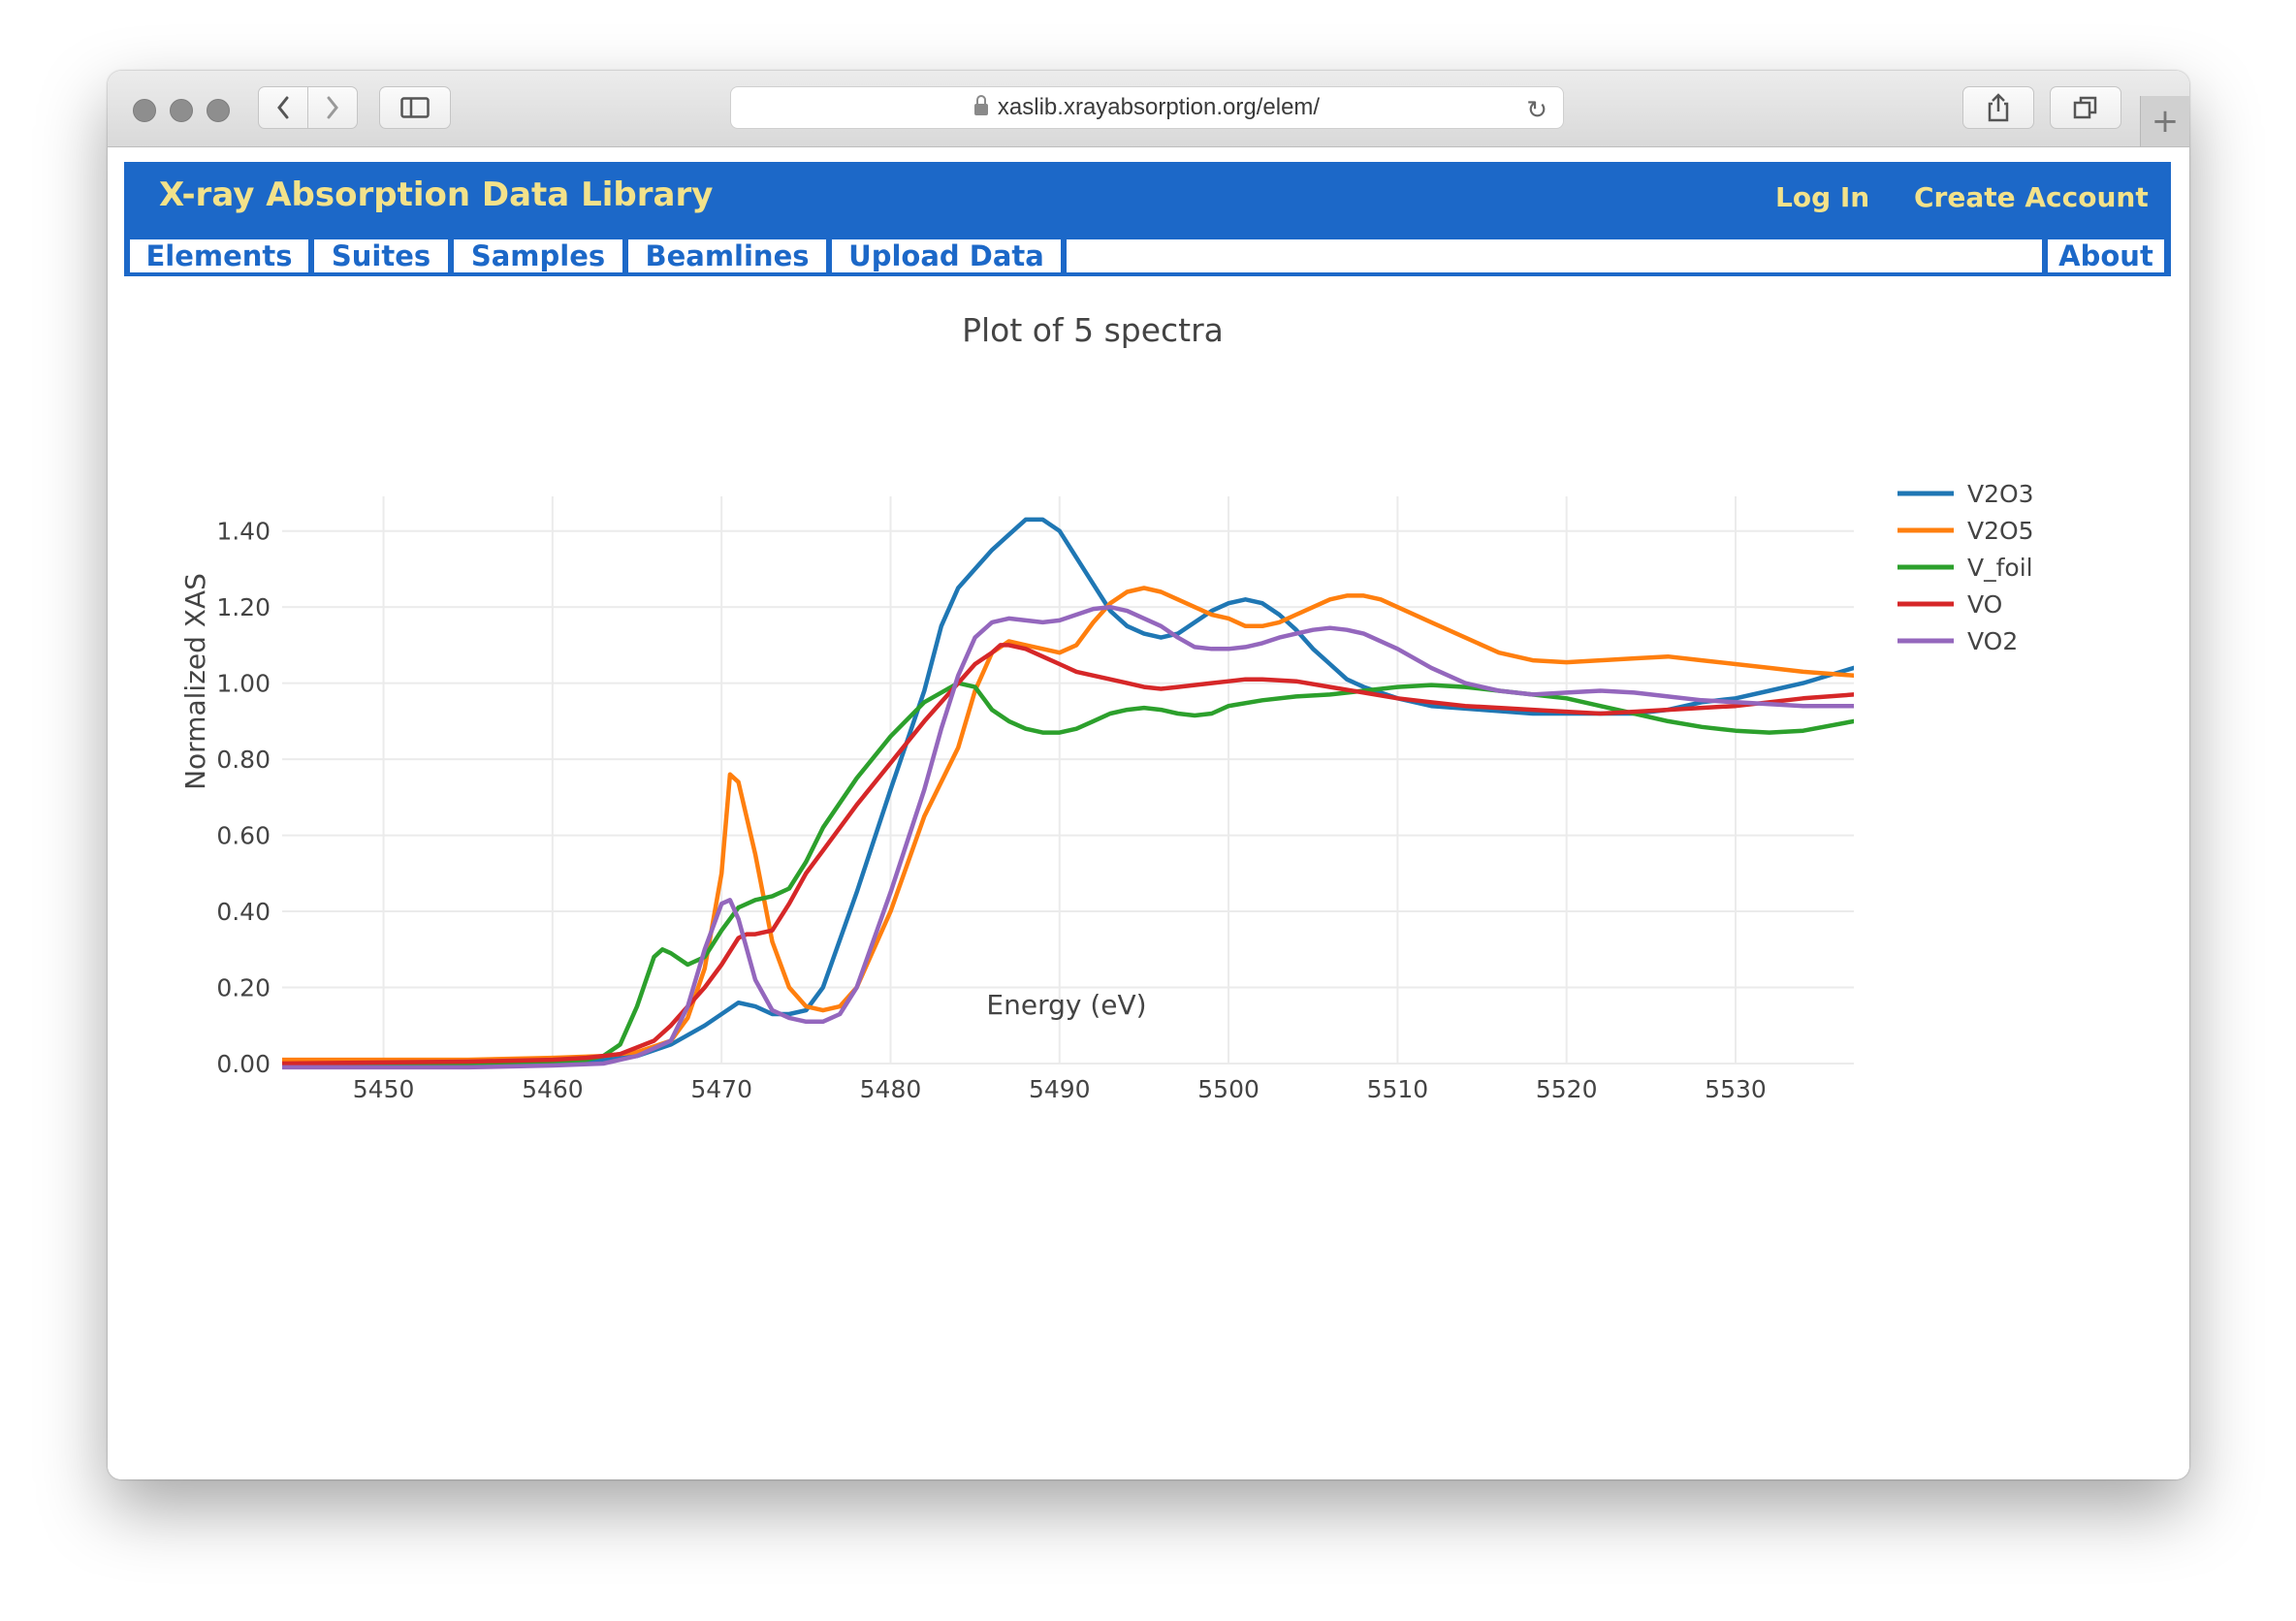 This screenshot has width=2296, height=1621. What do you see at coordinates (946, 255) in the screenshot?
I see `nav-upload-data: Upload Data` at bounding box center [946, 255].